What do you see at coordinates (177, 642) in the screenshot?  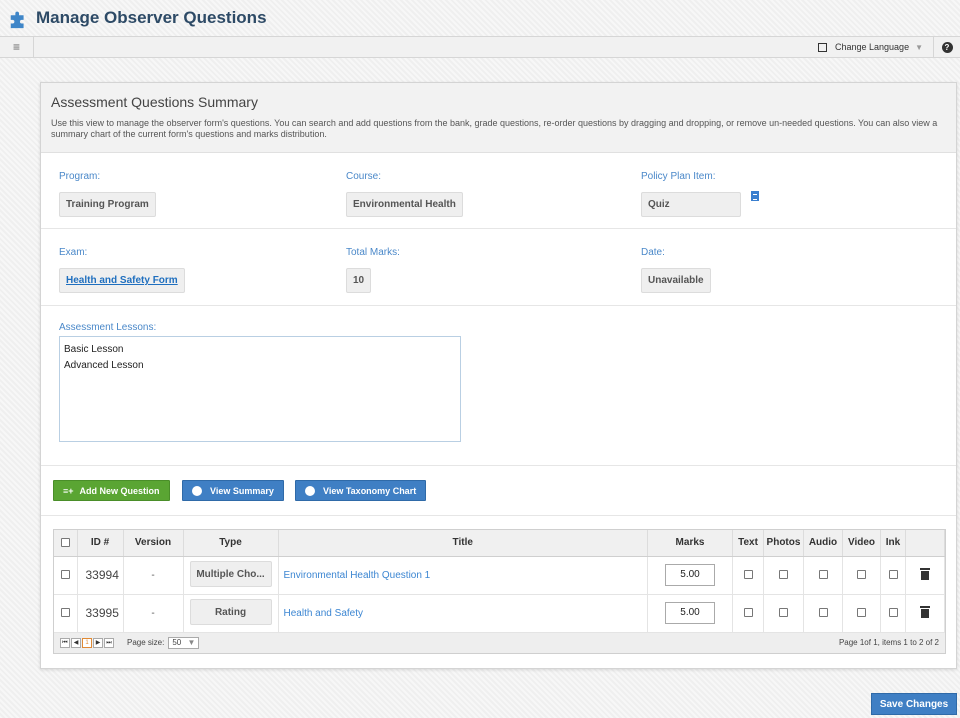 I see `page-size-value: 50` at bounding box center [177, 642].